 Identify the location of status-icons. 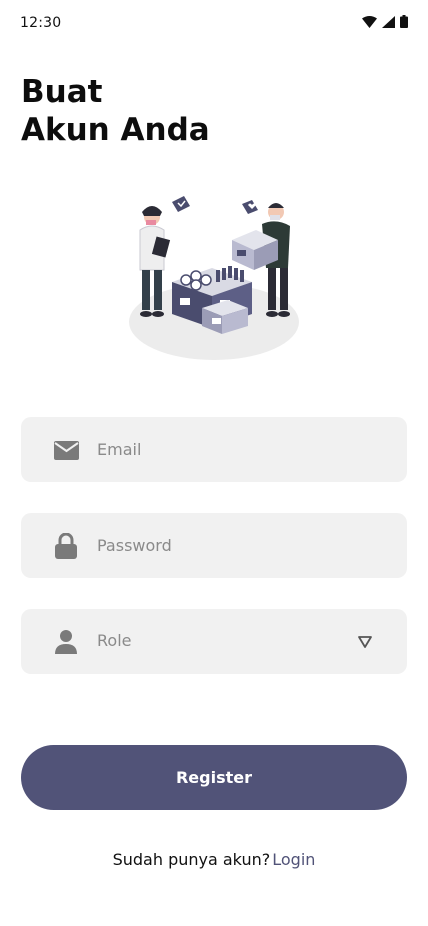
(385, 21).